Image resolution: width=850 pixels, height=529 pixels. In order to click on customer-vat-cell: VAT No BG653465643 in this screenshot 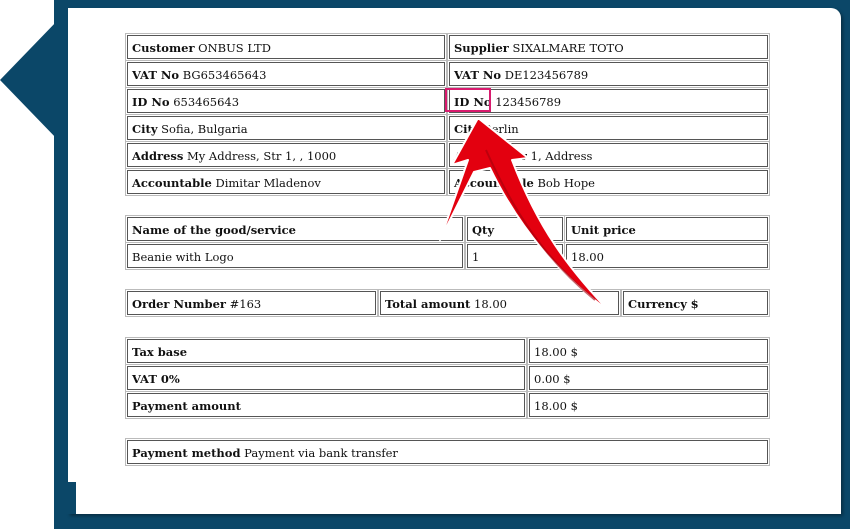, I will do `click(286, 74)`.